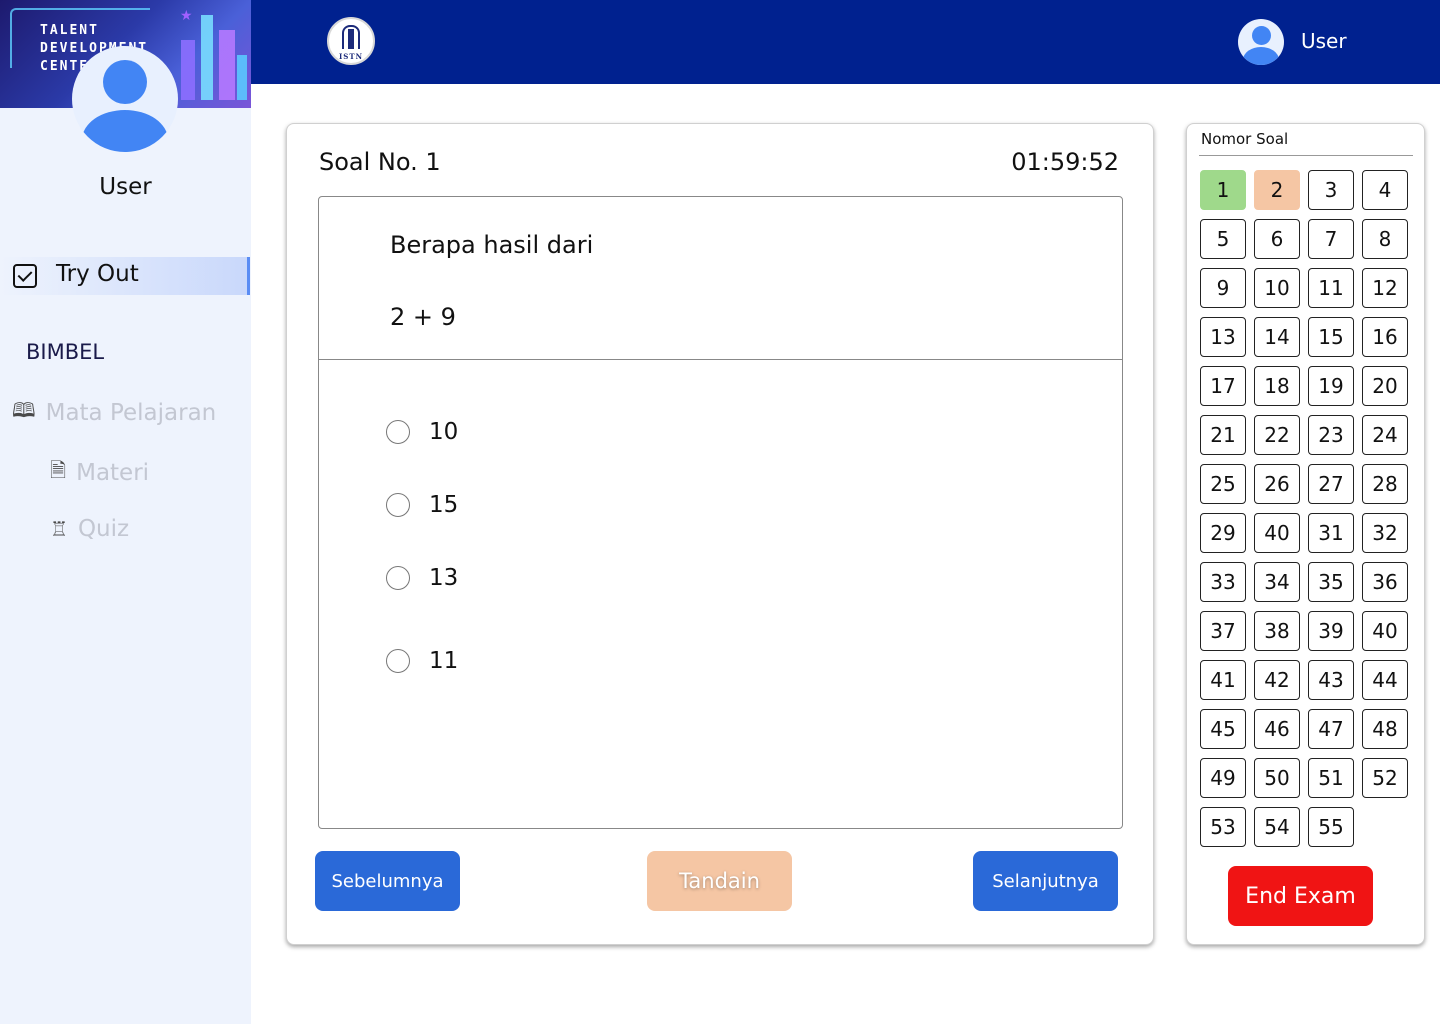 This screenshot has width=1440, height=1024. I want to click on question-number-button: 14, so click(1277, 337).